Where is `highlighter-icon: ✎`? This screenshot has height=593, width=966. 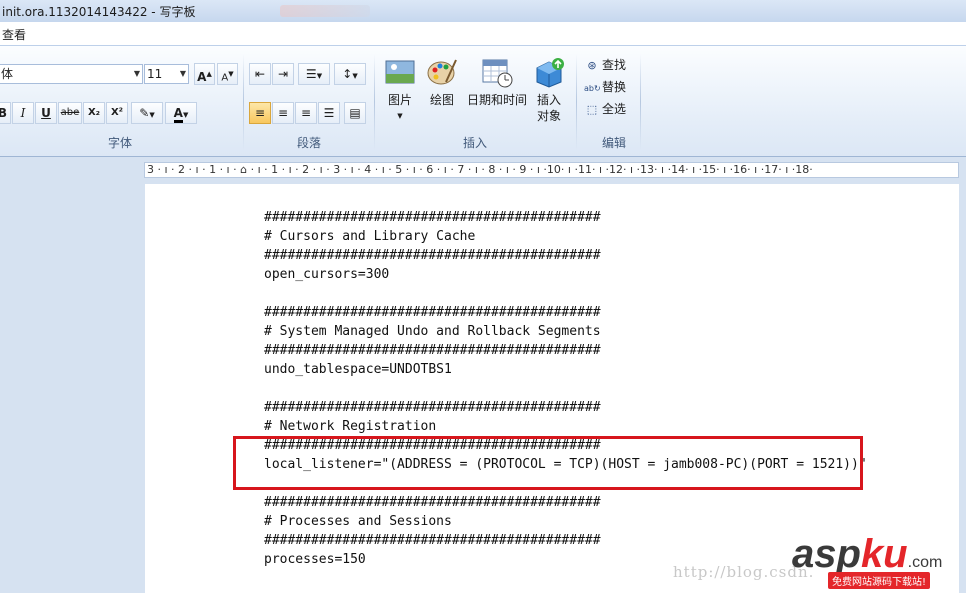
highlighter-icon: ✎ is located at coordinates (144, 113).